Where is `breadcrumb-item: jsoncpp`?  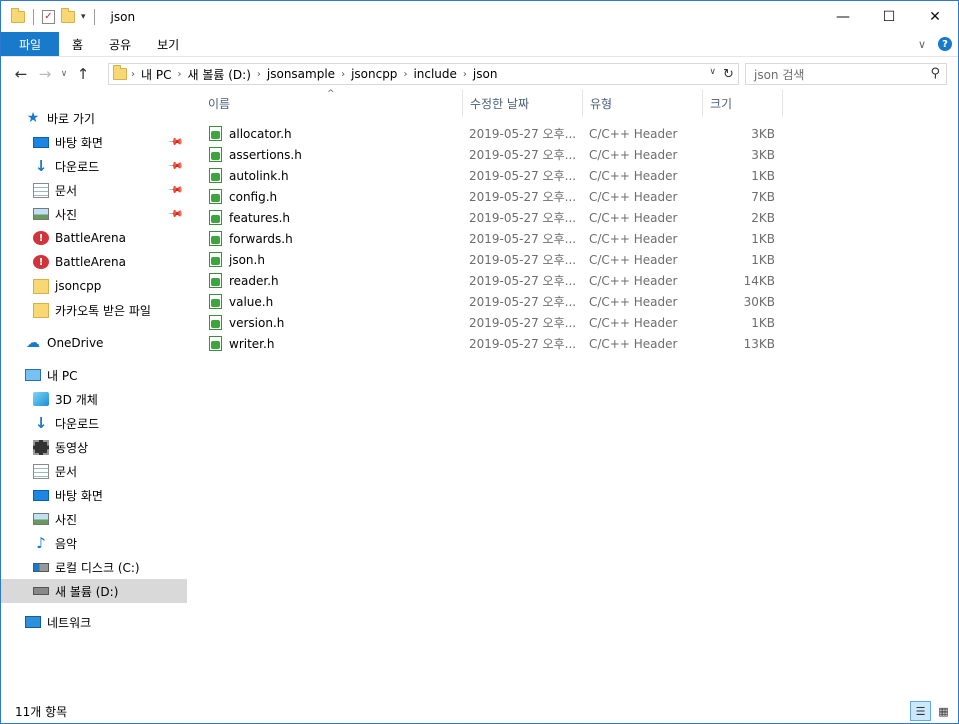
breadcrumb-item: jsoncpp is located at coordinates (374, 74).